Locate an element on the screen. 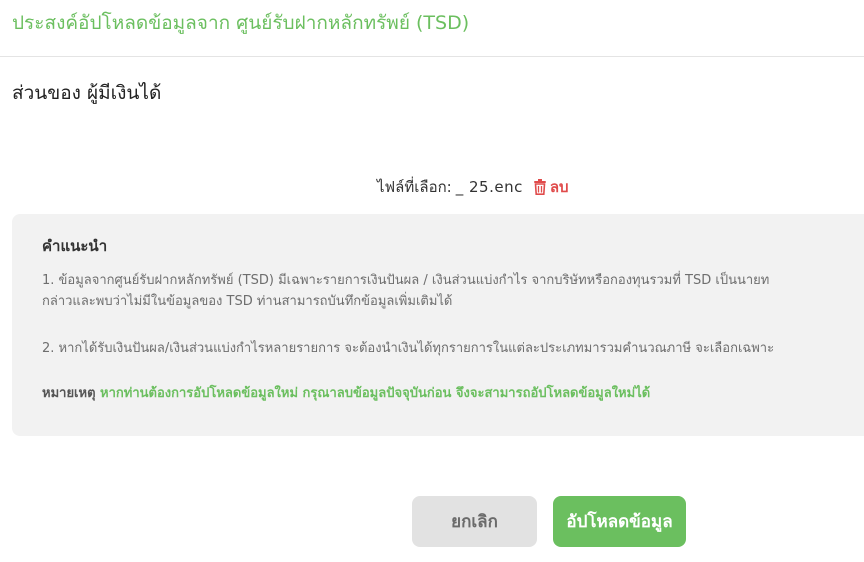 The image size is (864, 562). selected-file-name: _ 25.enc is located at coordinates (489, 187).